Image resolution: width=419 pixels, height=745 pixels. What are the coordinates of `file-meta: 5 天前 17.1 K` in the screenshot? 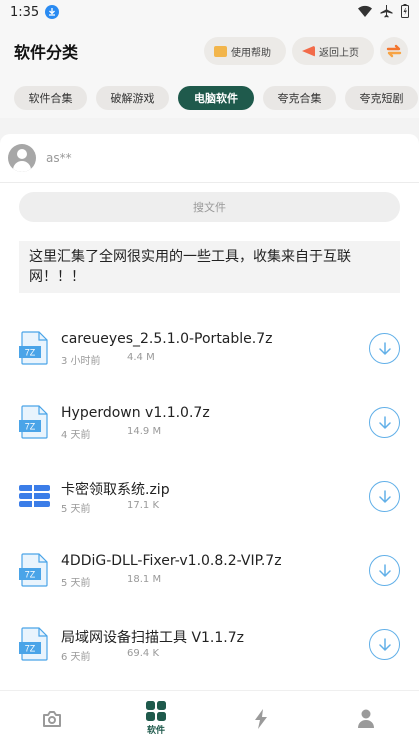 It's located at (110, 507).